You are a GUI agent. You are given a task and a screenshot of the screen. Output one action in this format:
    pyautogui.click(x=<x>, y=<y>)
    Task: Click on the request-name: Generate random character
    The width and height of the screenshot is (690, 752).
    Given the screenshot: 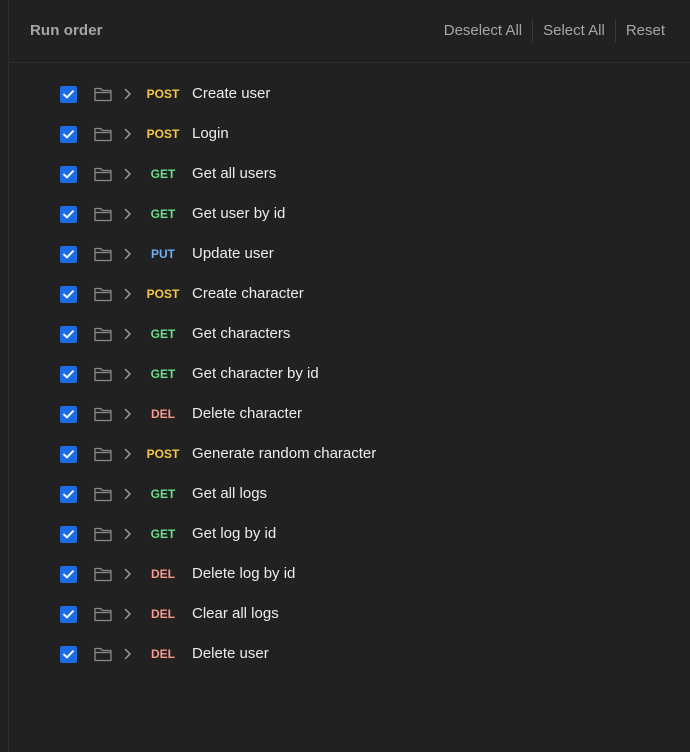 What is the action you would take?
    pyautogui.click(x=284, y=453)
    